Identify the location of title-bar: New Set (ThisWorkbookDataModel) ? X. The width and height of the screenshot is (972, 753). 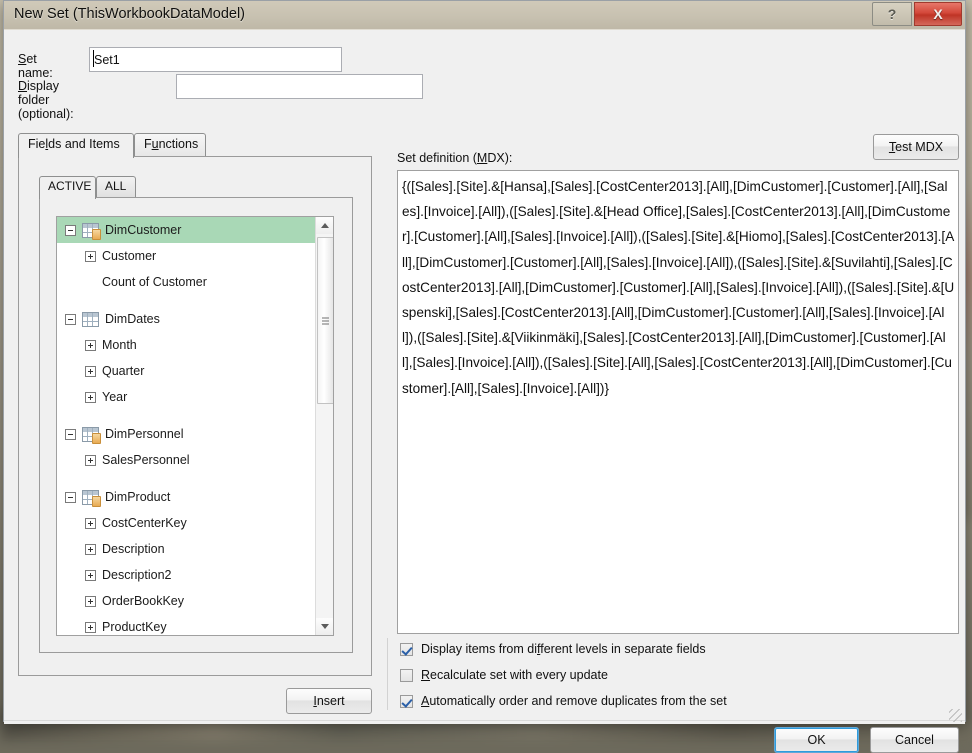
(484, 15).